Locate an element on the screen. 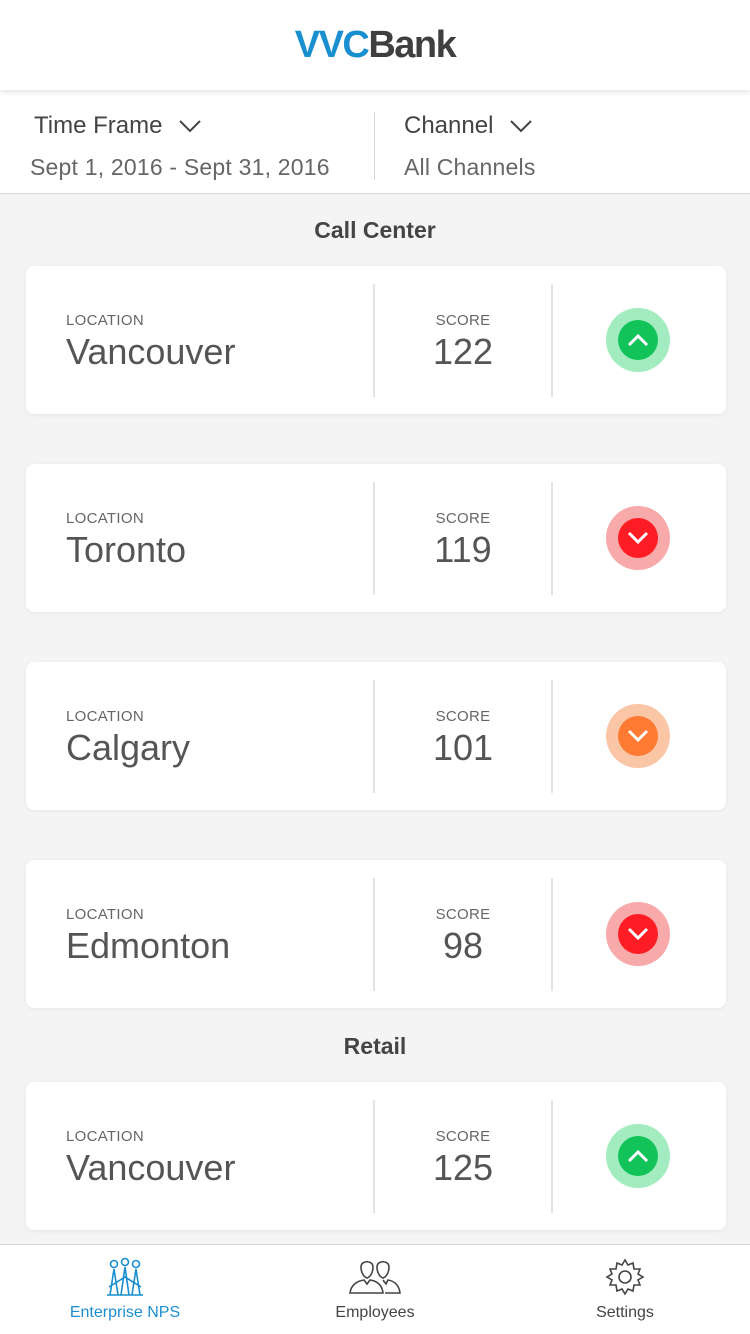 The image size is (750, 1334). score-block: SCORE 119 is located at coordinates (463, 540).